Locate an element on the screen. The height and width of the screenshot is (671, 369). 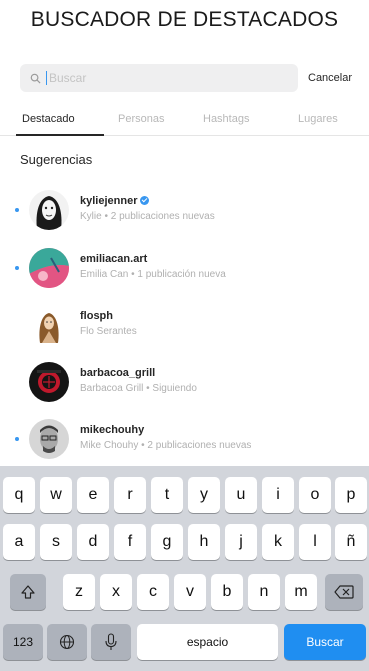
key-n: n is located at coordinates (264, 592).